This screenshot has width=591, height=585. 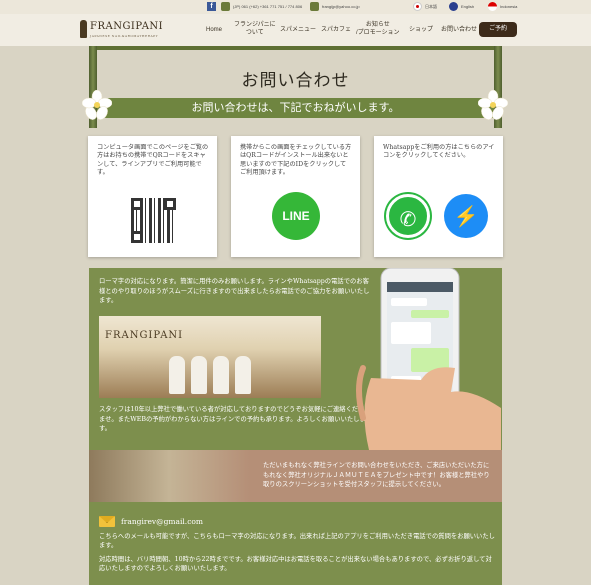 I want to click on site-logo-subtitle: JAPANESE NAIL&AROMATHERAPY, so click(x=124, y=36).